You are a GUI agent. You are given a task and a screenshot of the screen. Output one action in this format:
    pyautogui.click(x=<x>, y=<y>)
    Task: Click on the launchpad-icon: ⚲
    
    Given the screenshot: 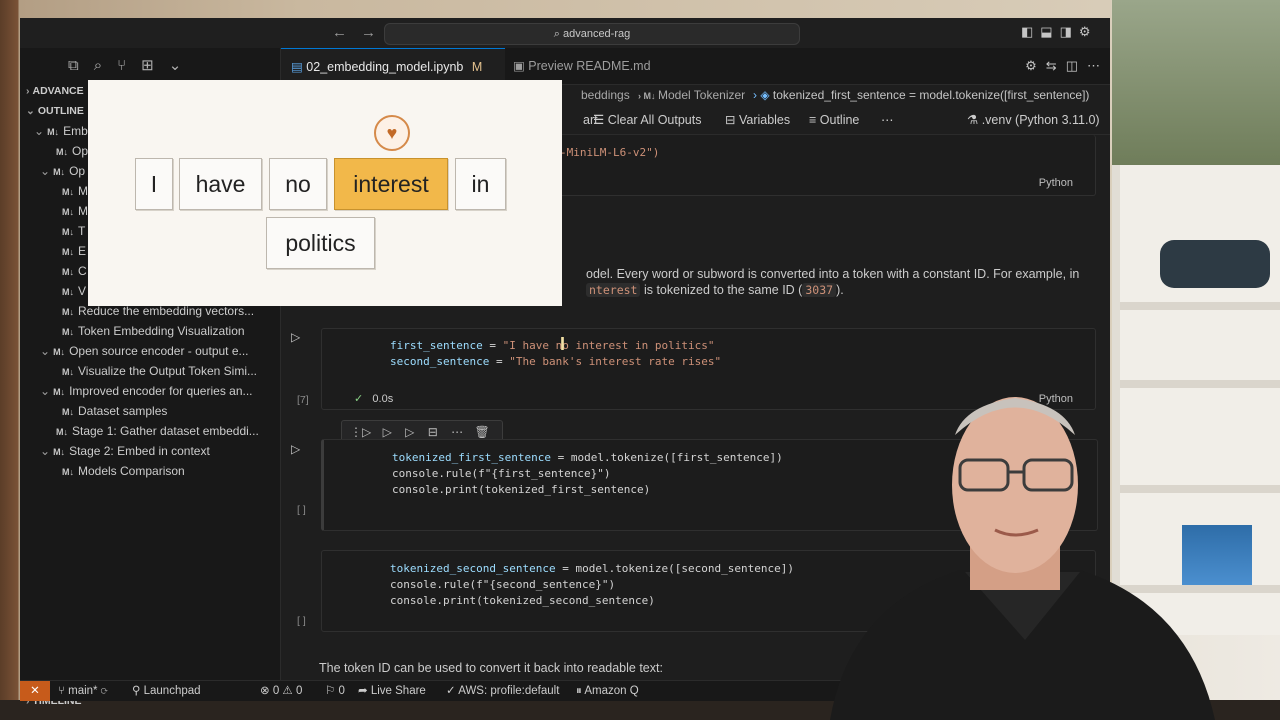 What is the action you would take?
    pyautogui.click(x=138, y=691)
    